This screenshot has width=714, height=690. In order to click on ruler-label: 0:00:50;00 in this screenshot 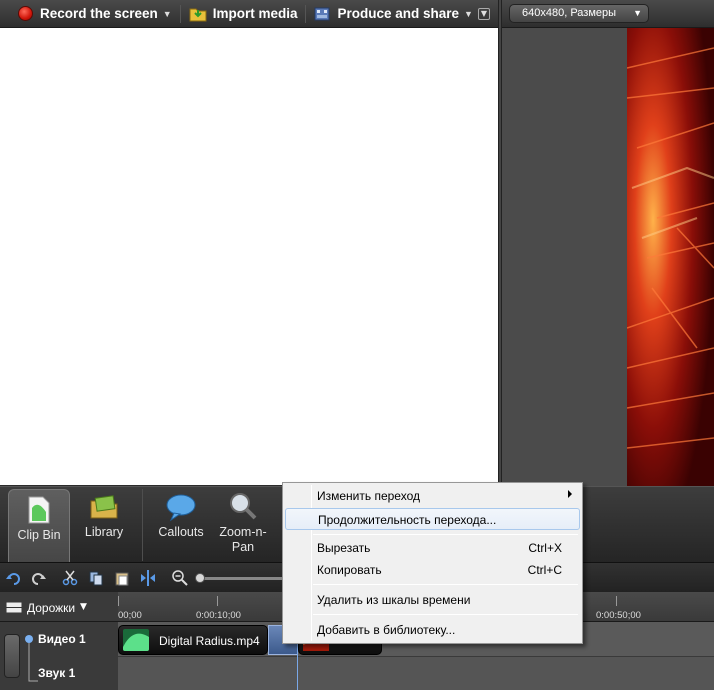, I will do `click(618, 615)`.